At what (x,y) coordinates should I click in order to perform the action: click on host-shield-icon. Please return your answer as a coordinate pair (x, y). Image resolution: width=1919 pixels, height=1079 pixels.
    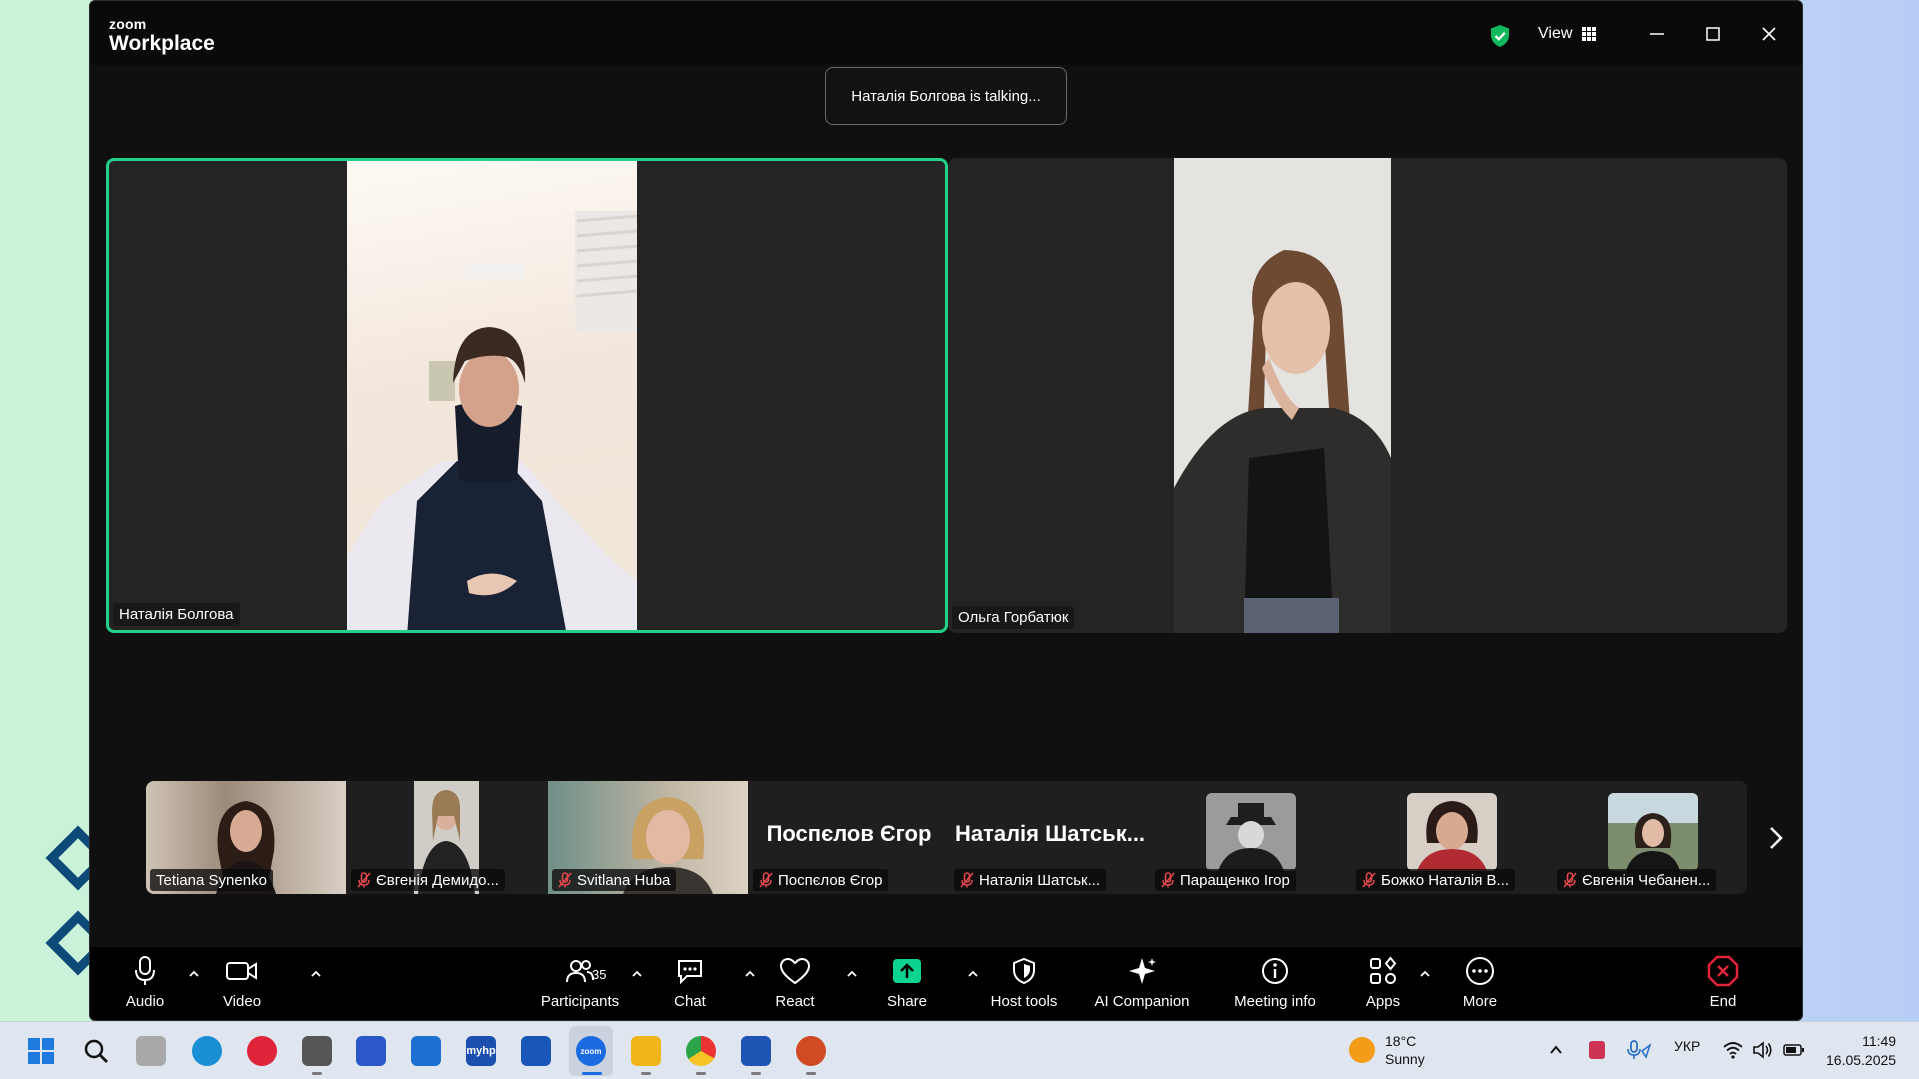
    Looking at the image, I should click on (1024, 971).